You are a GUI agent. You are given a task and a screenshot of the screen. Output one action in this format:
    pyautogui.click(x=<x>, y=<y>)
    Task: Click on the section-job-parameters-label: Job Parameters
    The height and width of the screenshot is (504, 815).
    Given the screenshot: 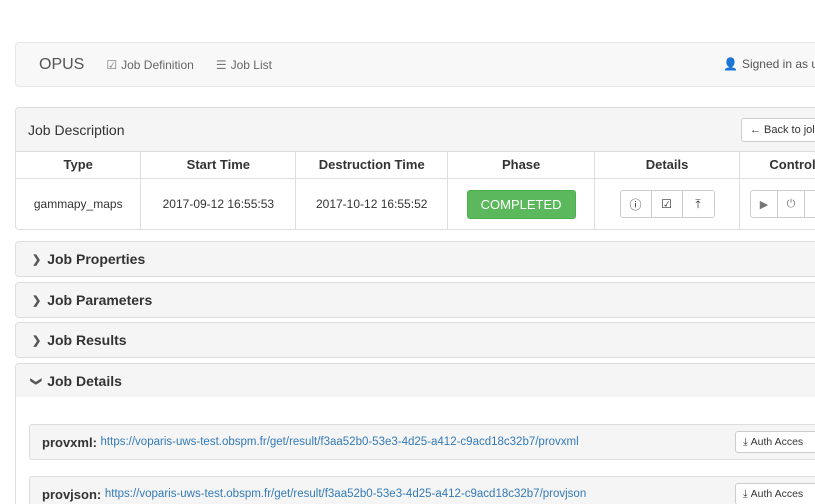 What is the action you would take?
    pyautogui.click(x=100, y=300)
    